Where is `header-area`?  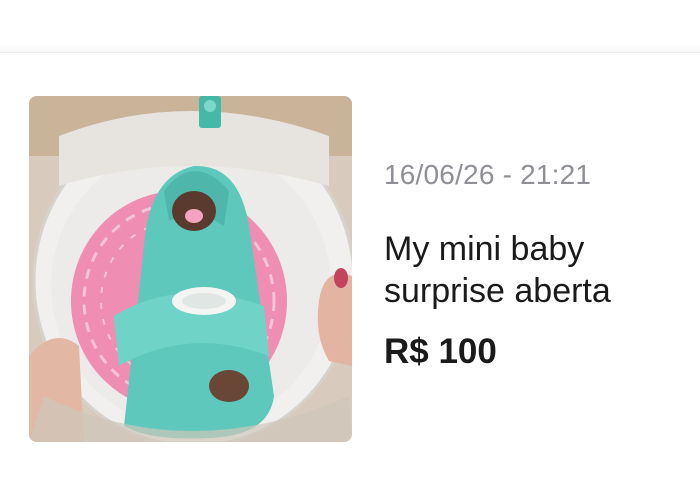
header-area is located at coordinates (350, 26).